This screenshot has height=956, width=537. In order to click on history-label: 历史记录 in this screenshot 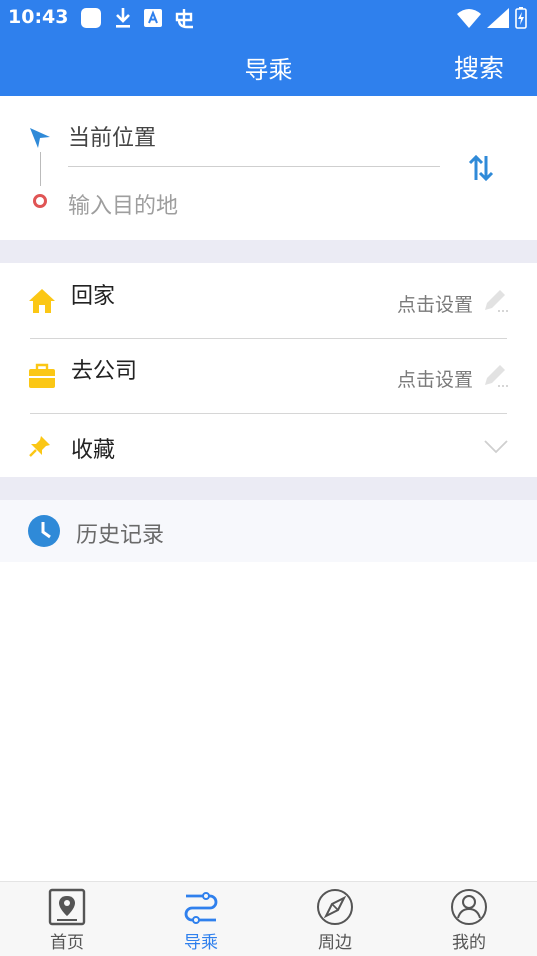, I will do `click(120, 535)`.